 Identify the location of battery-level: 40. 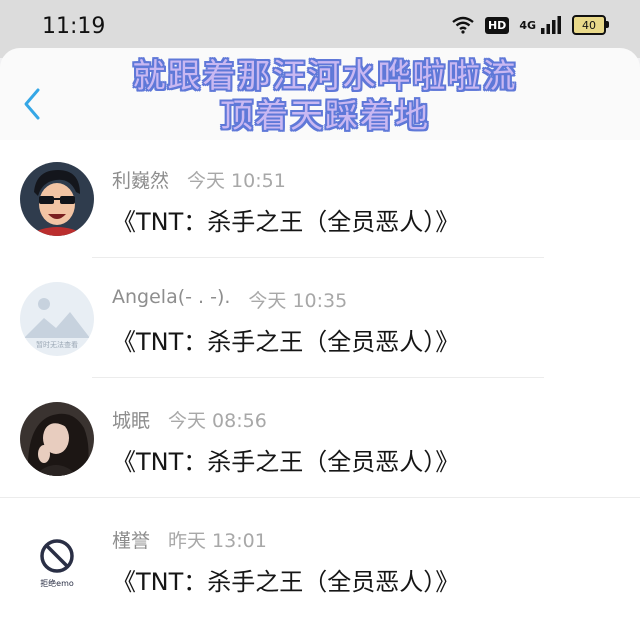
(589, 25).